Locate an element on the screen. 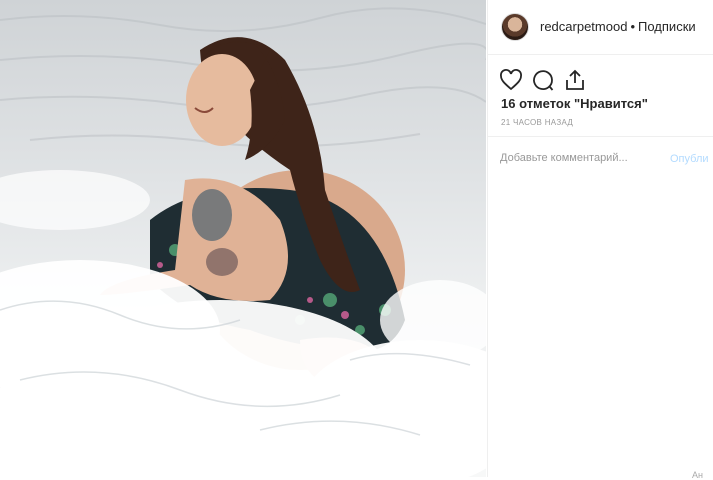 The height and width of the screenshot is (480, 713). comment-input is located at coordinates (575, 158).